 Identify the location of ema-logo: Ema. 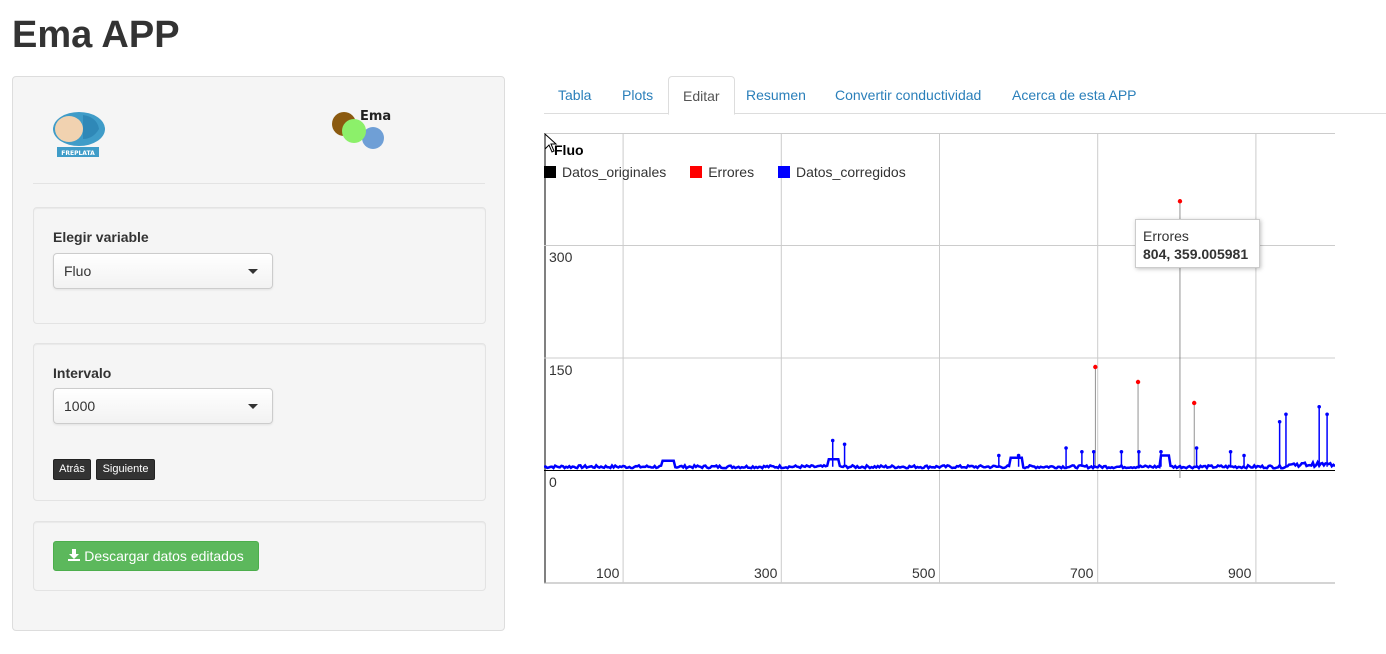
(361, 129).